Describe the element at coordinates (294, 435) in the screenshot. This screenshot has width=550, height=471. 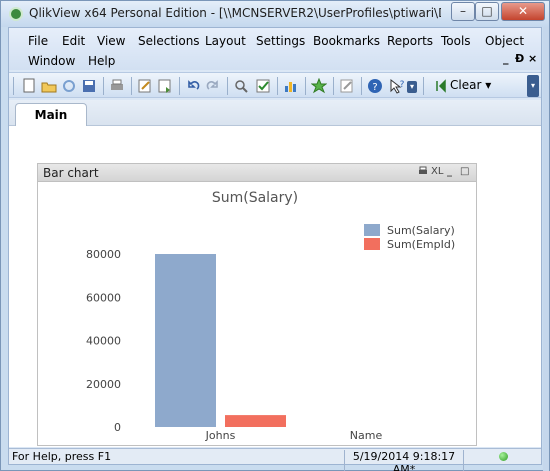
I see `x-axis: Name Johns` at that location.